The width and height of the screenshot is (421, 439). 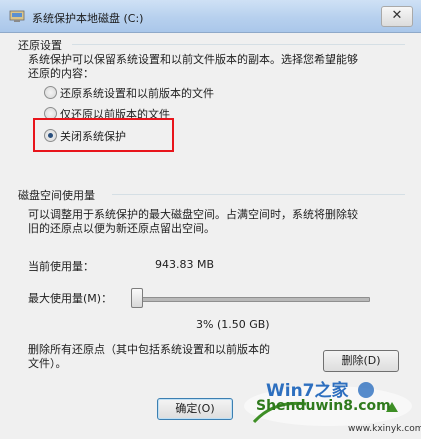 What do you see at coordinates (61, 266) in the screenshot?
I see `current-usage-label: 当前使用量：` at bounding box center [61, 266].